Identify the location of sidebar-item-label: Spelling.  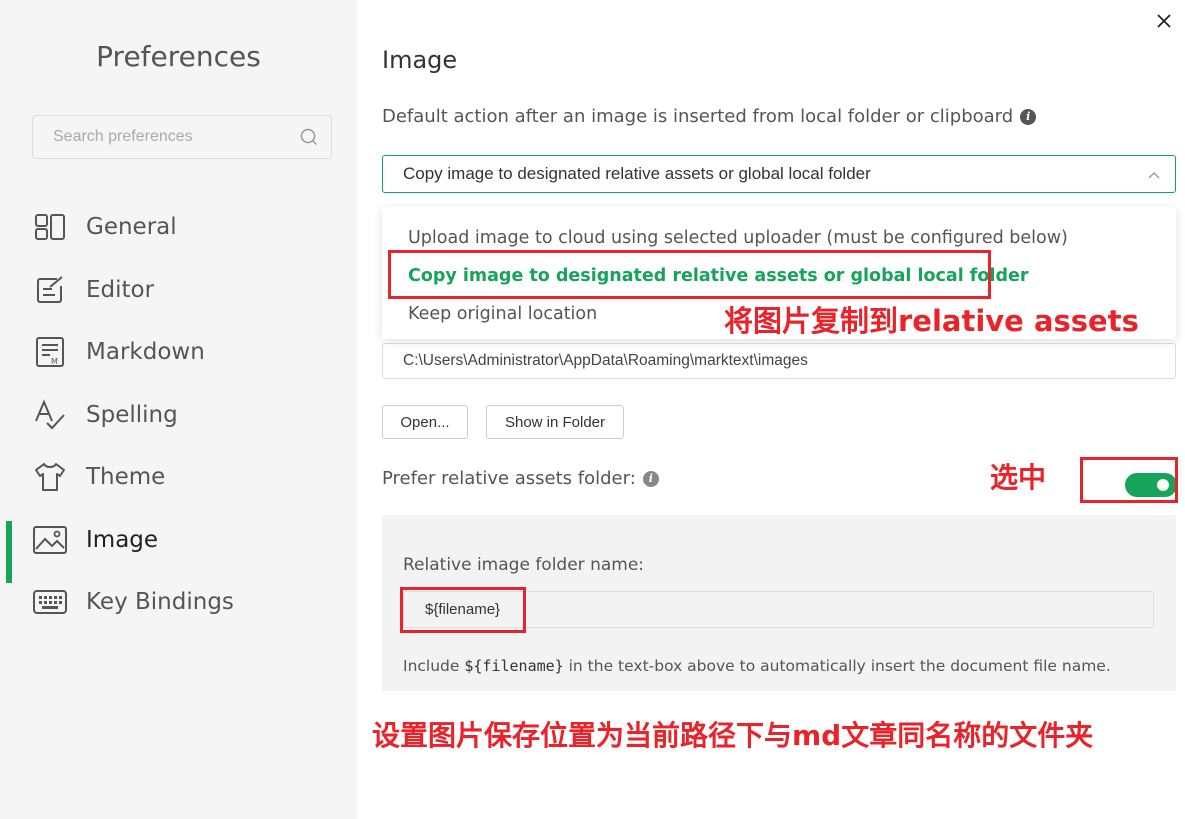
(132, 414).